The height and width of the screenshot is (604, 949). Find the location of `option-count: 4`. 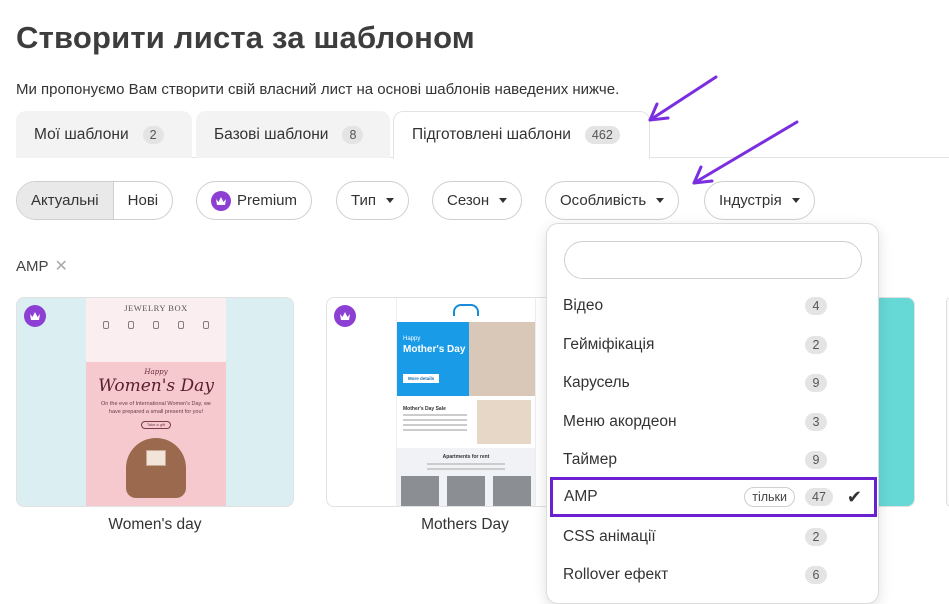

option-count: 4 is located at coordinates (816, 306).